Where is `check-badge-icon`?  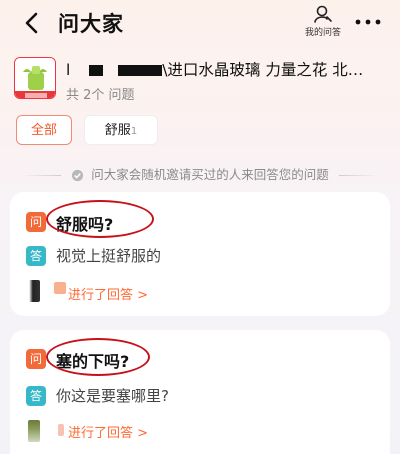 check-badge-icon is located at coordinates (78, 175).